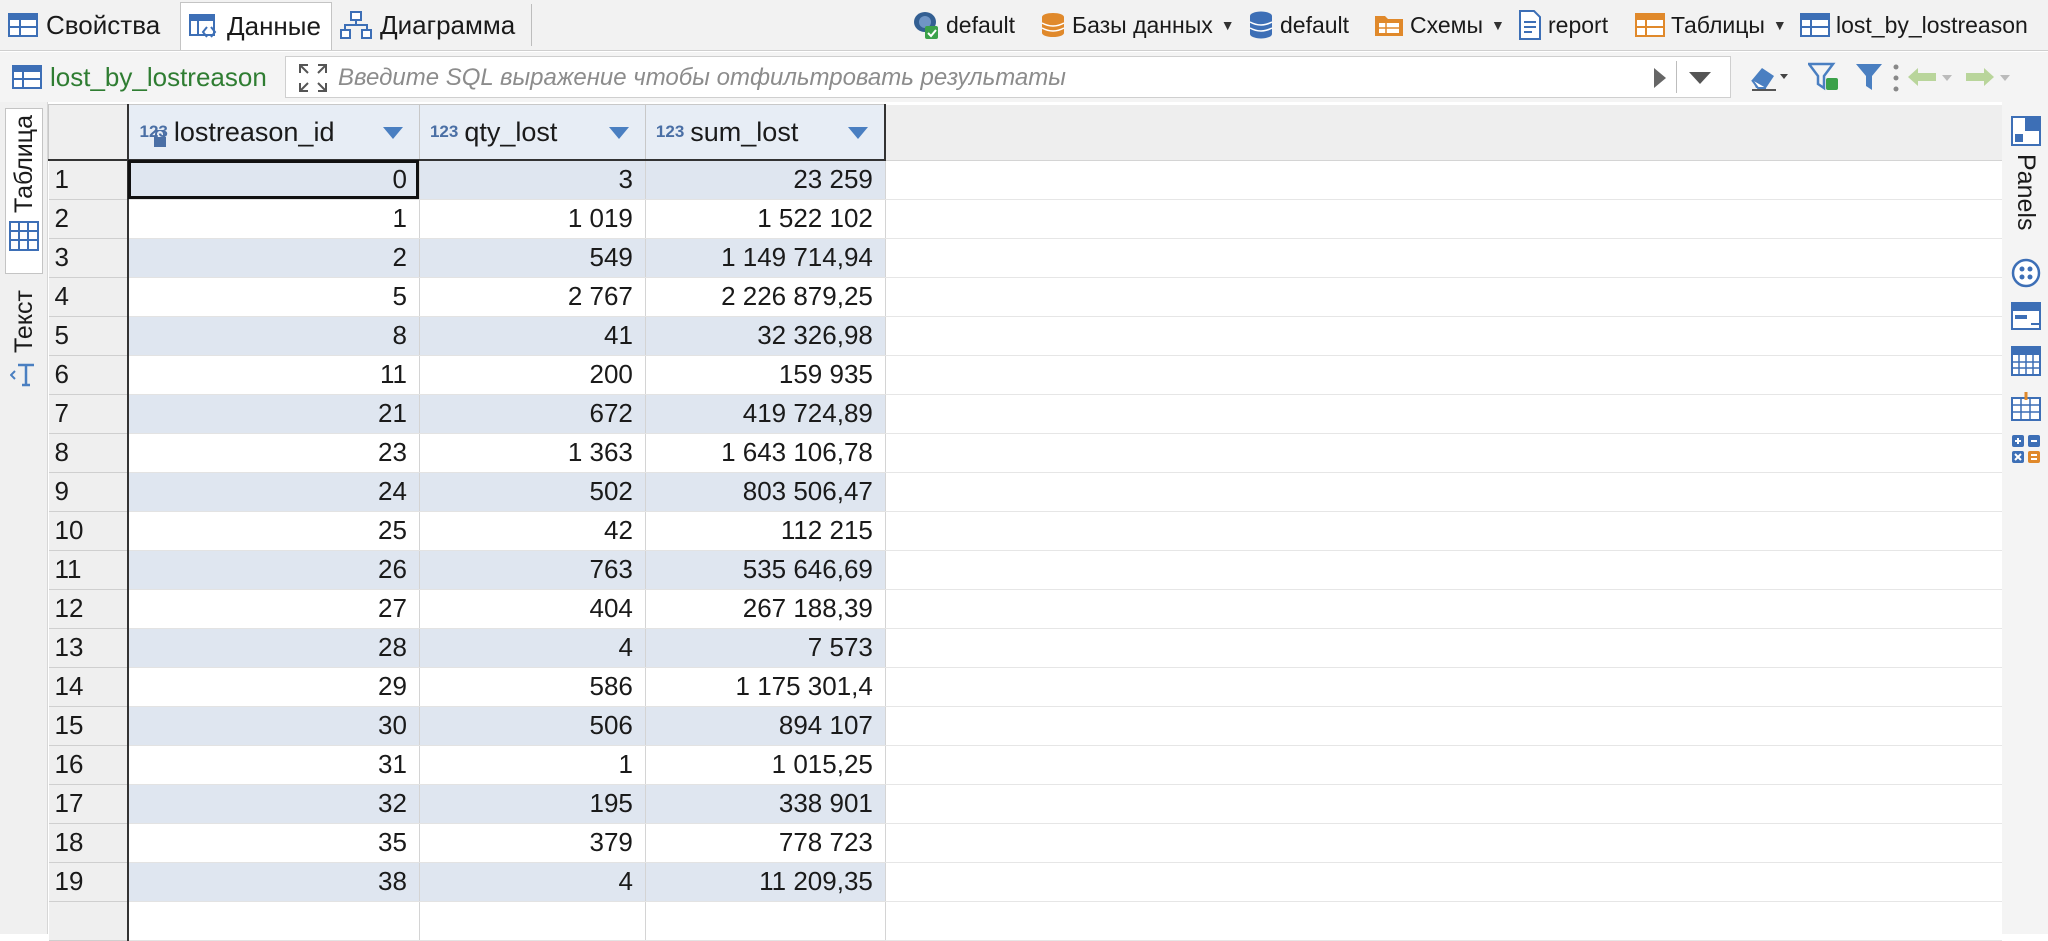 The width and height of the screenshot is (2048, 941). I want to click on table-row: 11 26 763 535 646,69, so click(1025, 570).